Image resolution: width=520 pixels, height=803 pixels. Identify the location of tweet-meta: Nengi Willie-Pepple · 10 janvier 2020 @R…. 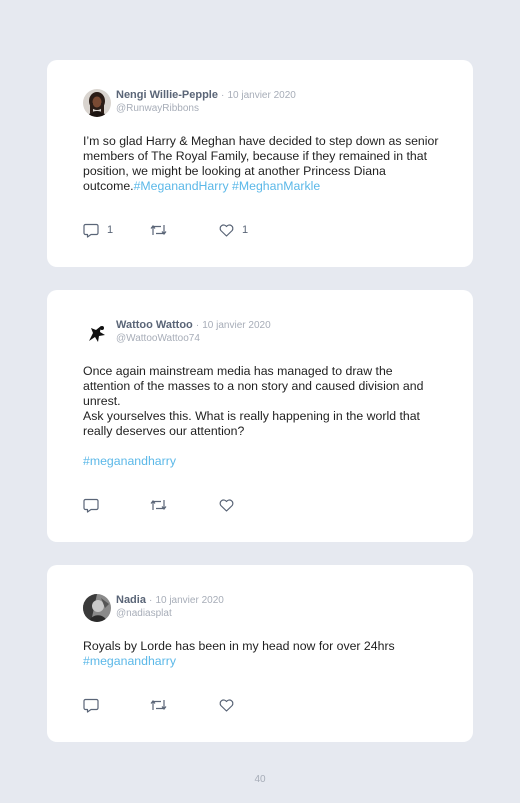
(206, 102).